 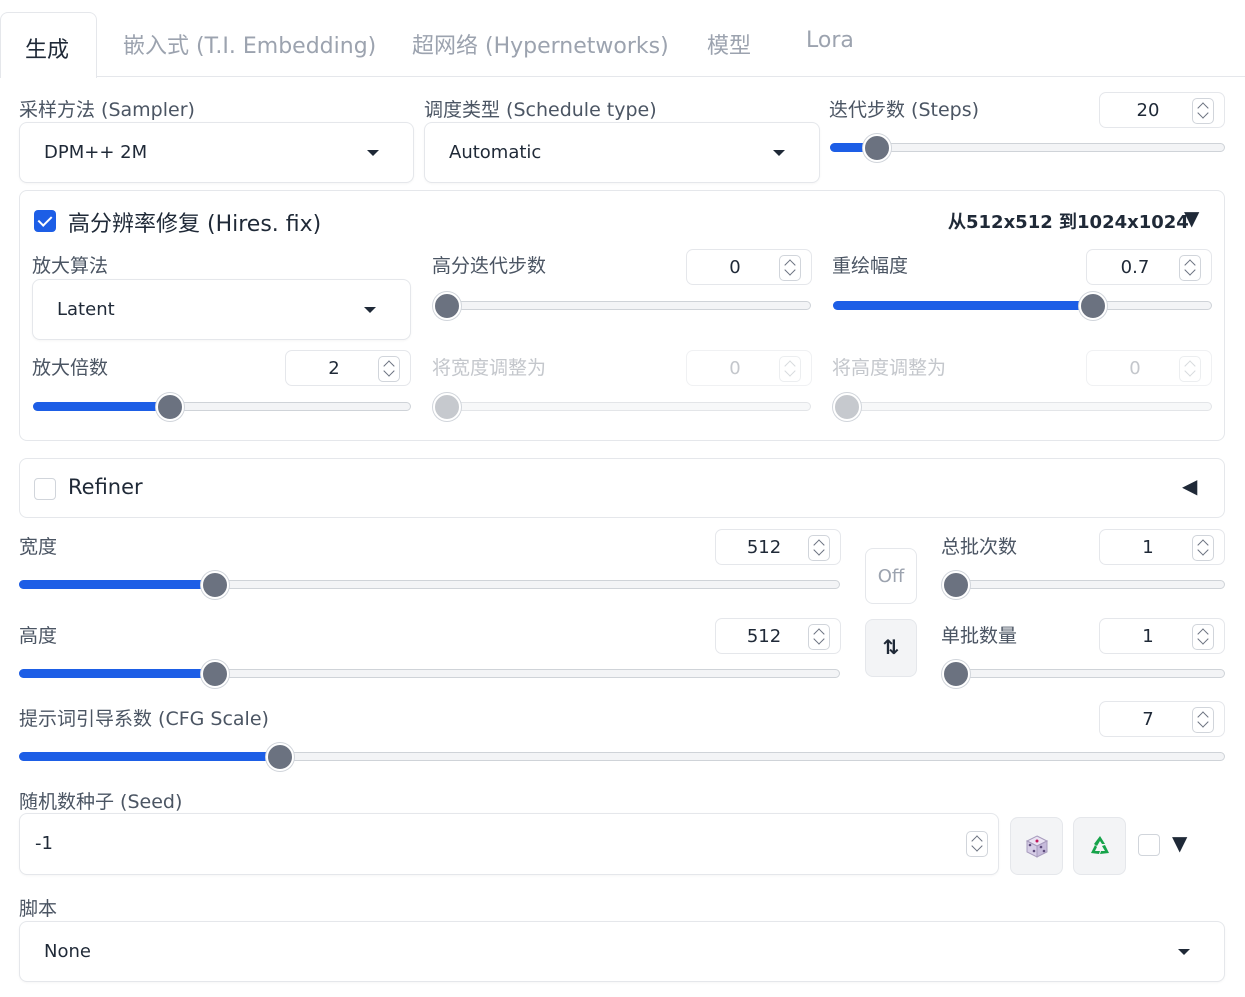 I want to click on swap-dimensions-button: ⇅, so click(x=891, y=648).